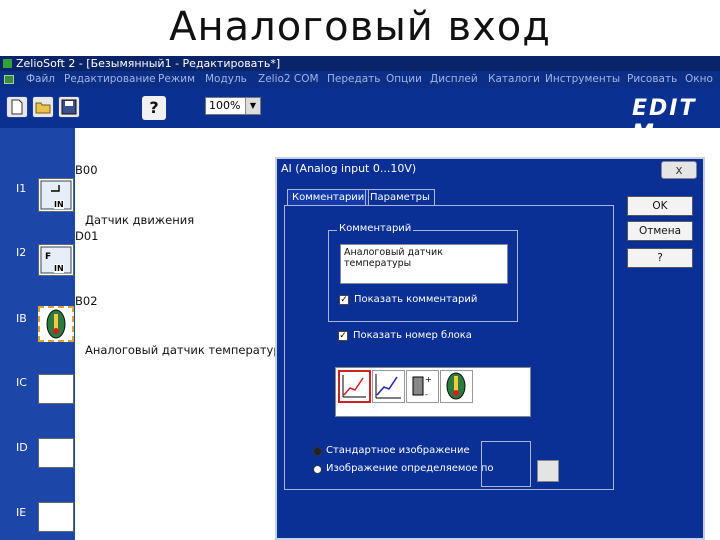 This screenshot has height=540, width=720. Describe the element at coordinates (9, 79) in the screenshot. I see `menu-app-icon` at that location.